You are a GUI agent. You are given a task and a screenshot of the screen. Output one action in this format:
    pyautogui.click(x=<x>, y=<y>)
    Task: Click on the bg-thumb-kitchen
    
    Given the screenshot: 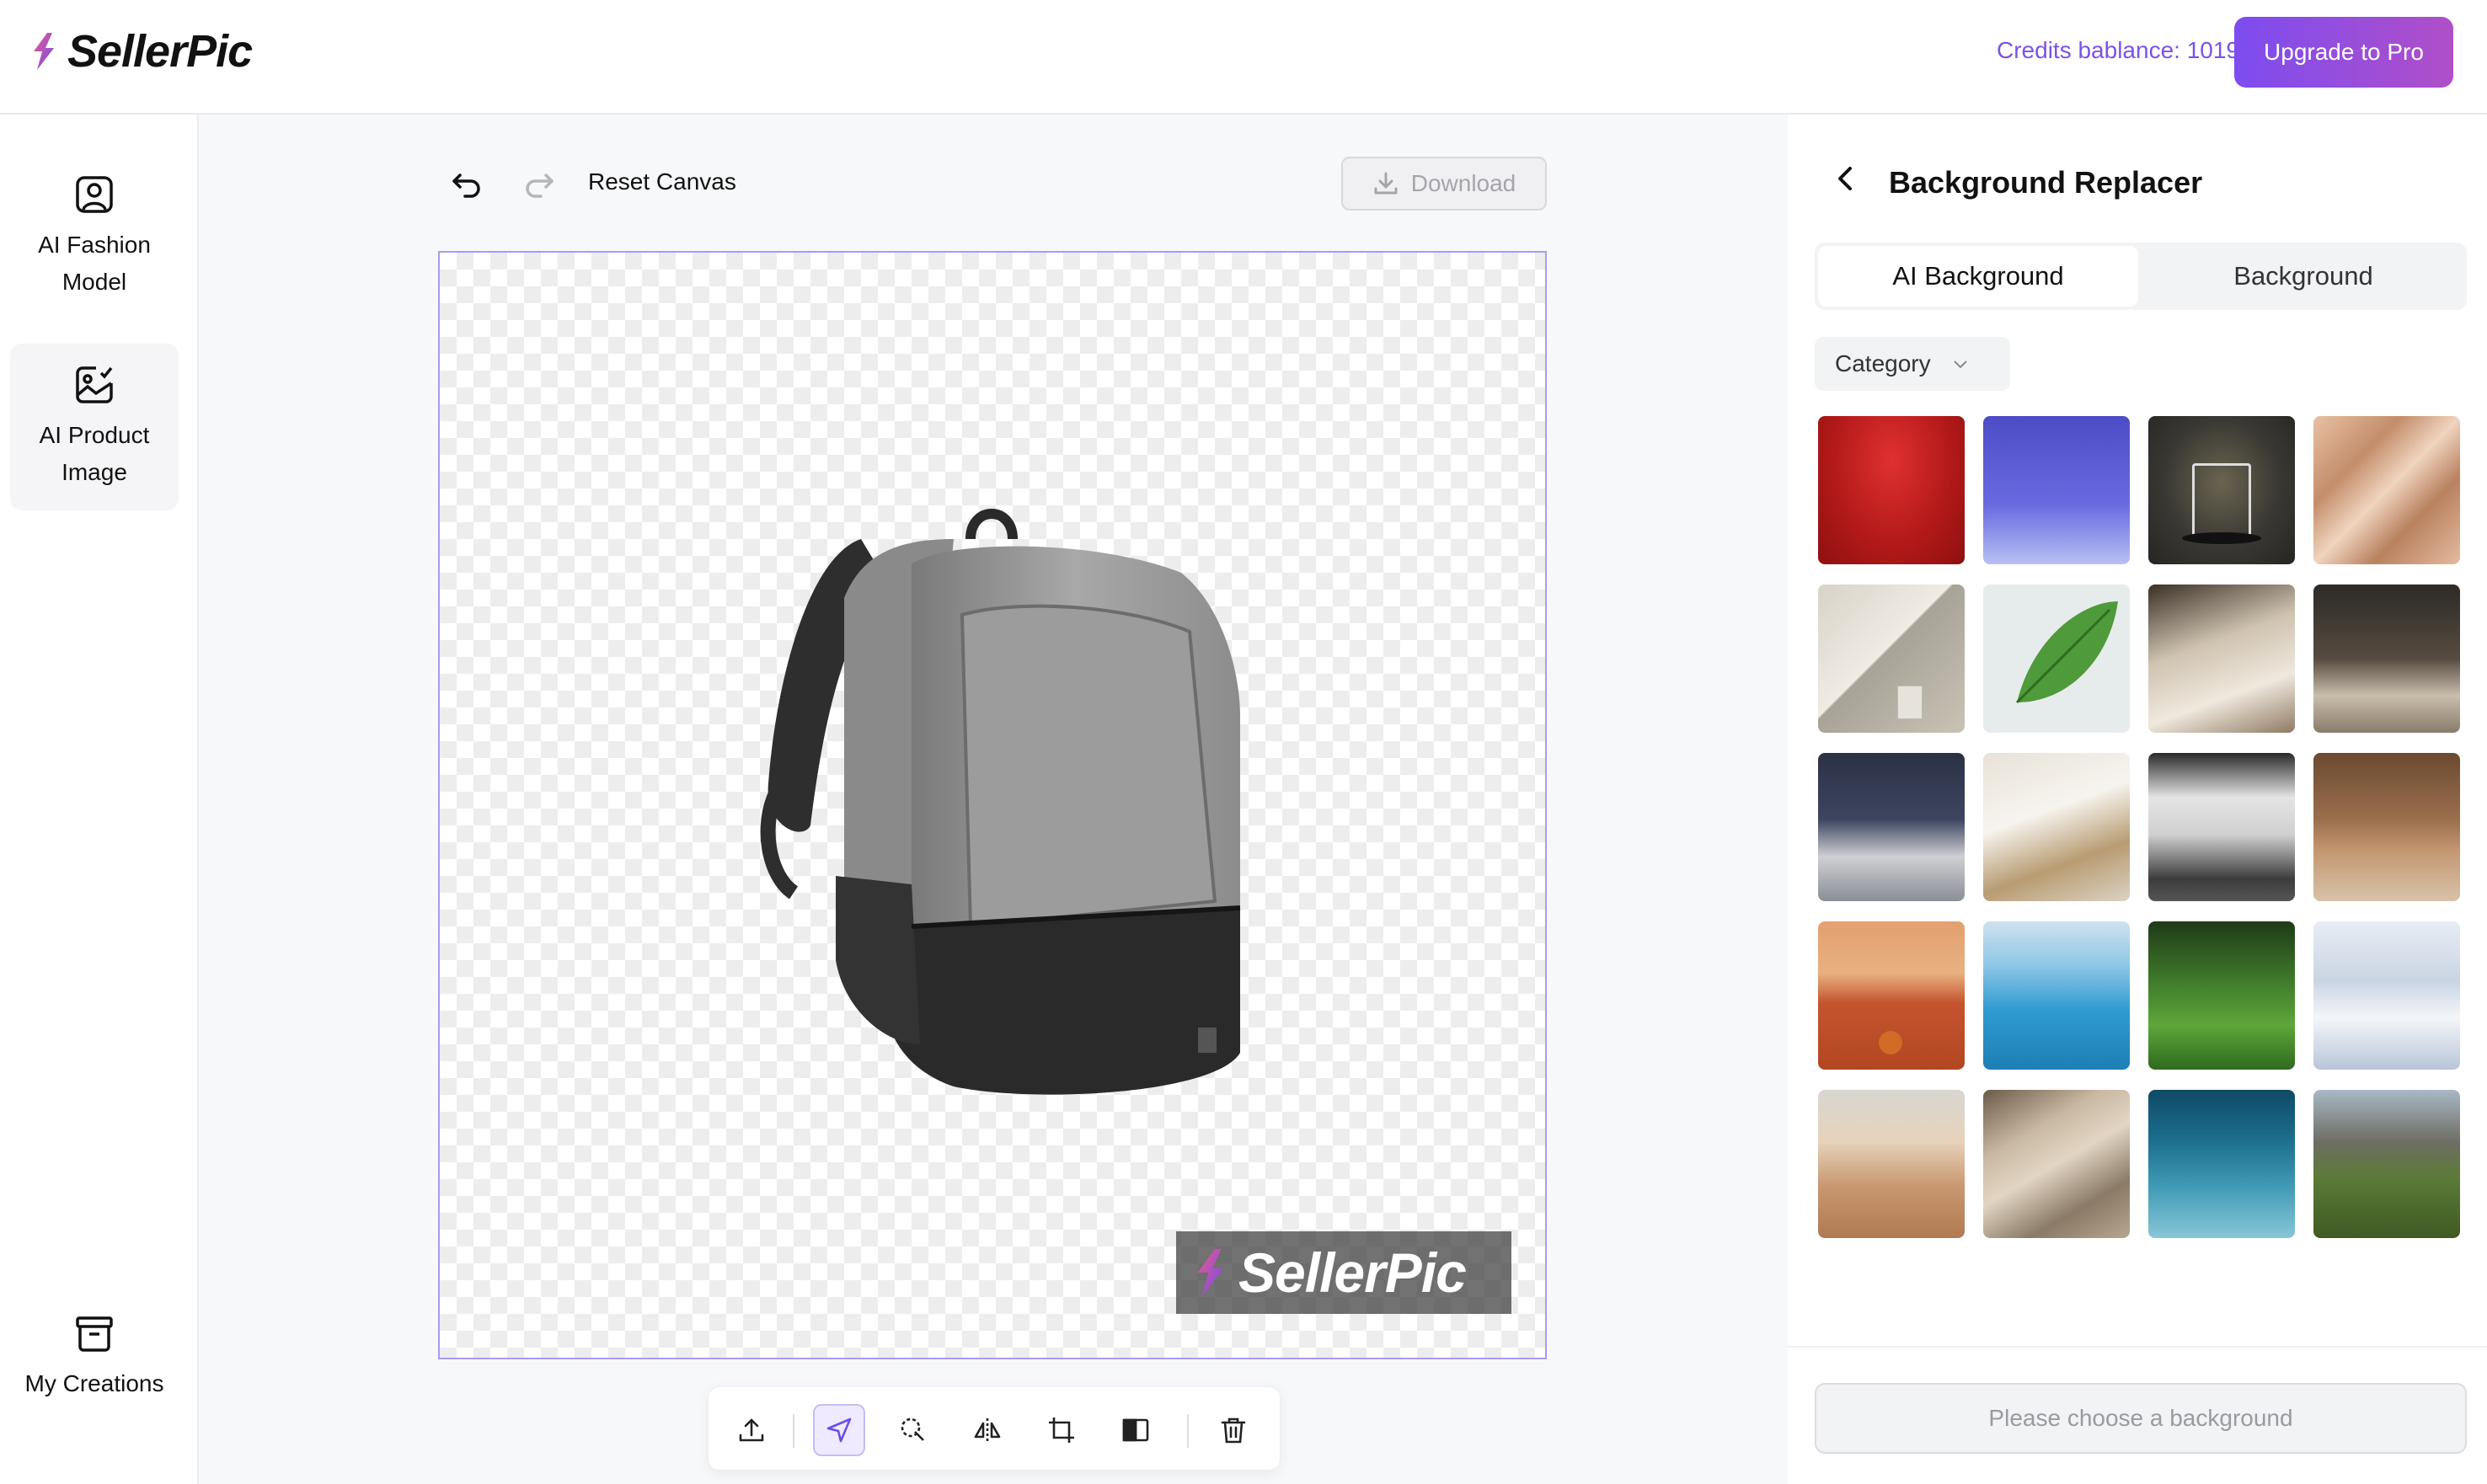 What is the action you would take?
    pyautogui.click(x=2222, y=827)
    